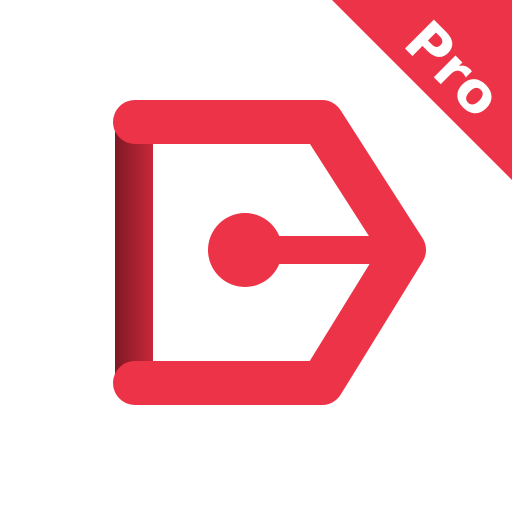 This screenshot has width=512, height=512. Describe the element at coordinates (134, 255) in the screenshot. I see `logo-left-edge-shade` at that location.